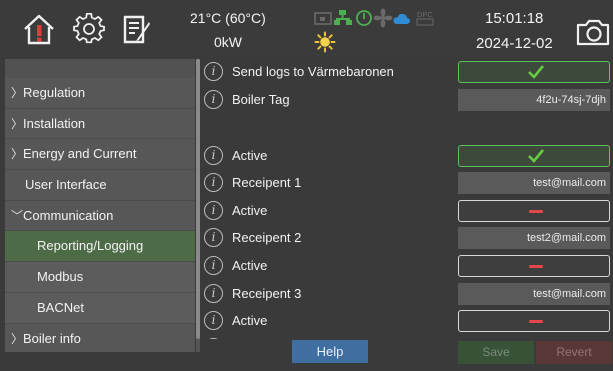 Image resolution: width=613 pixels, height=371 pixels. What do you see at coordinates (267, 293) in the screenshot?
I see `setting-label: Receipent 3` at bounding box center [267, 293].